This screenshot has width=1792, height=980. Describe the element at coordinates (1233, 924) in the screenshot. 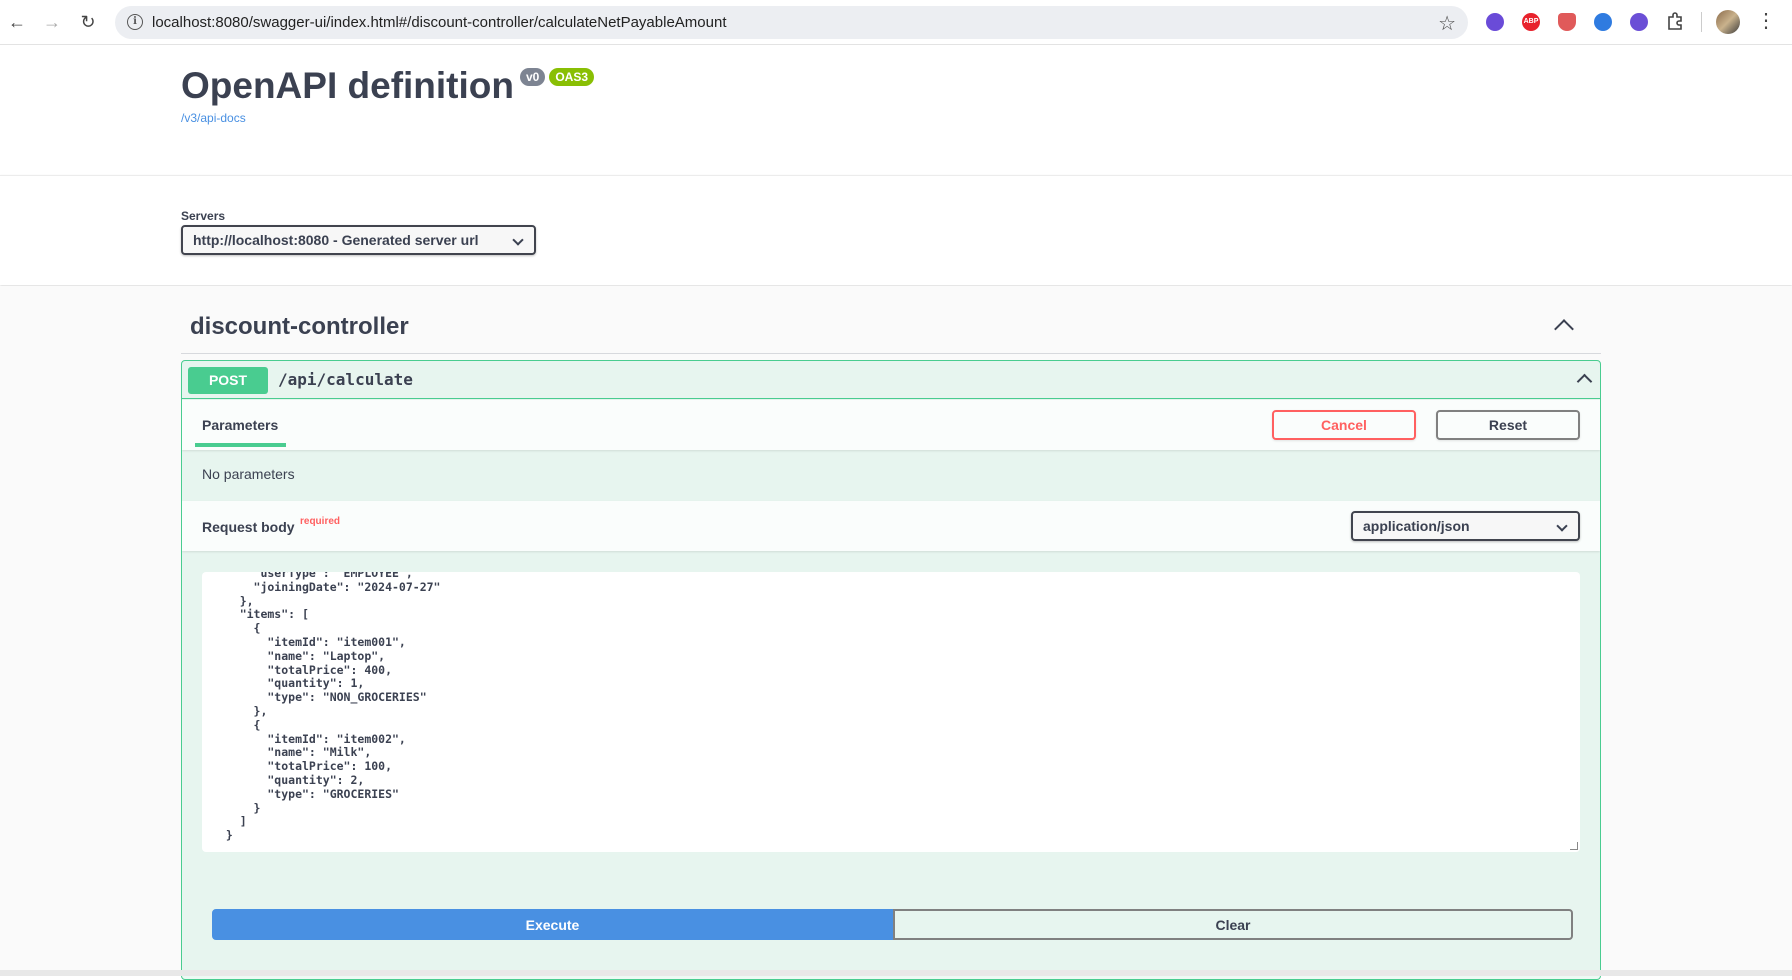

I see `clear-button: Clear` at that location.